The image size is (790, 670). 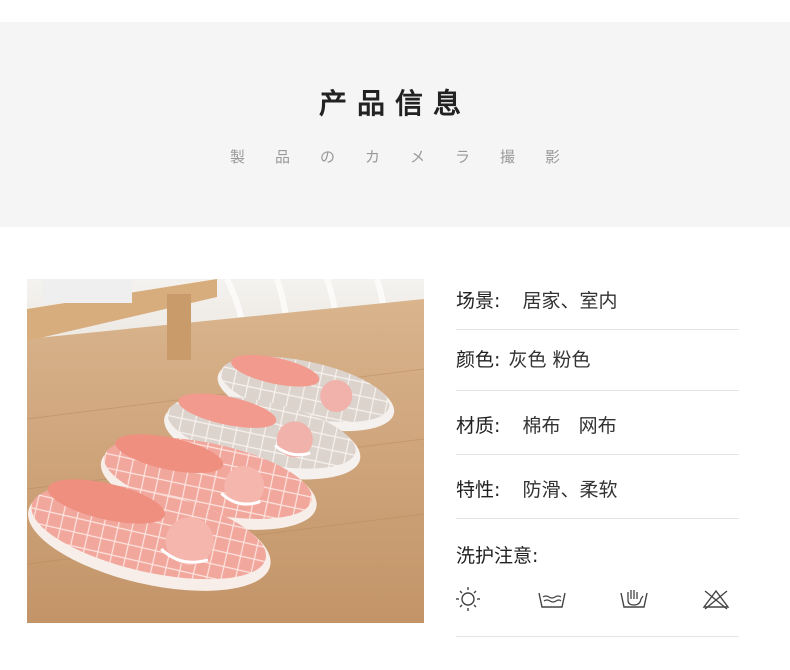 I want to click on info-row-feature: 特性: 防滑、柔软, so click(x=597, y=487).